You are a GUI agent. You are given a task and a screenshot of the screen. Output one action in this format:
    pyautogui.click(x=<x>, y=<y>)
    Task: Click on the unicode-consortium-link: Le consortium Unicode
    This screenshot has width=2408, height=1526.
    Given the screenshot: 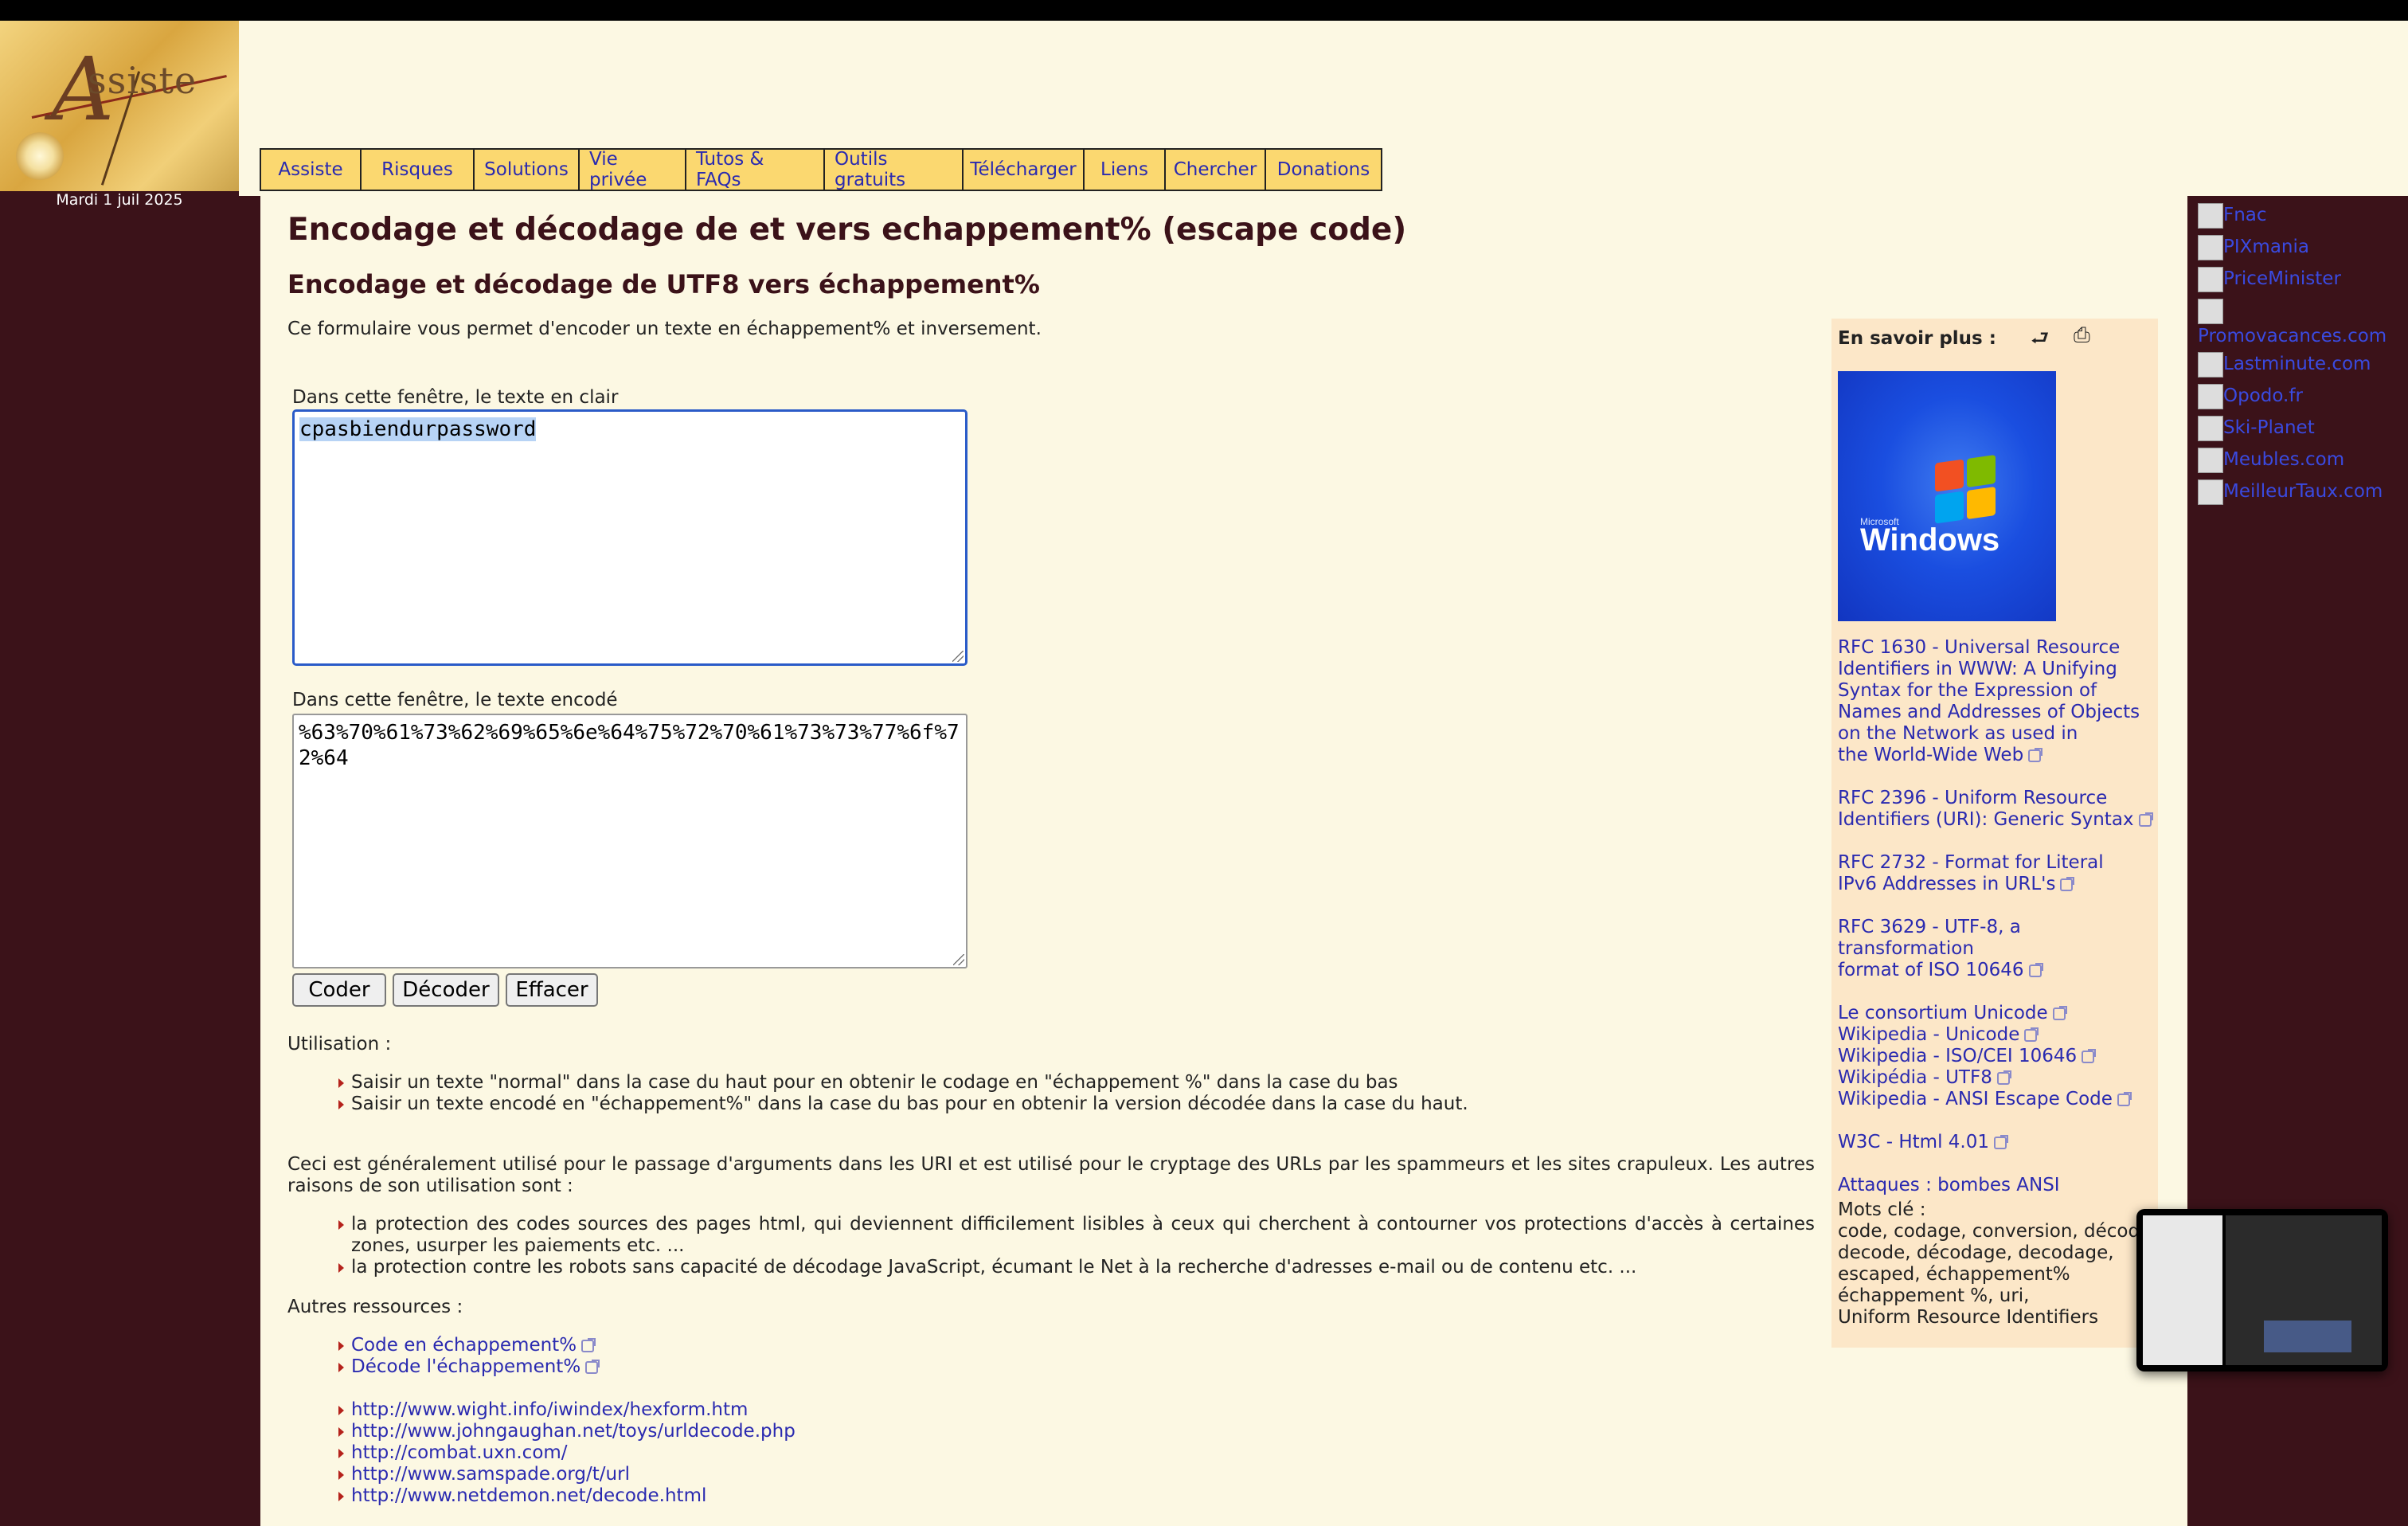 What is the action you would take?
    pyautogui.click(x=1997, y=1013)
    